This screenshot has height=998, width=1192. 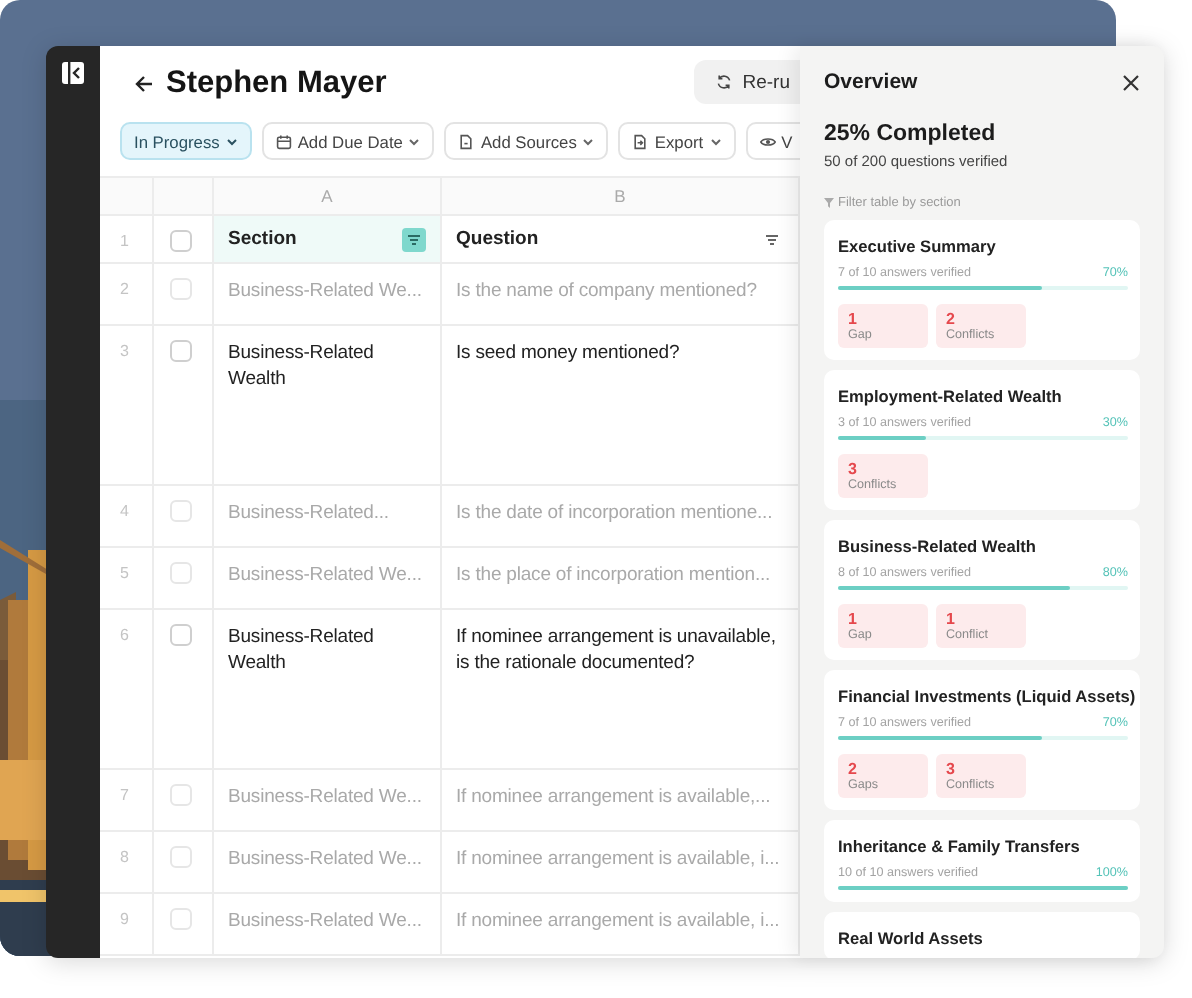 I want to click on filter-button, so click(x=414, y=239).